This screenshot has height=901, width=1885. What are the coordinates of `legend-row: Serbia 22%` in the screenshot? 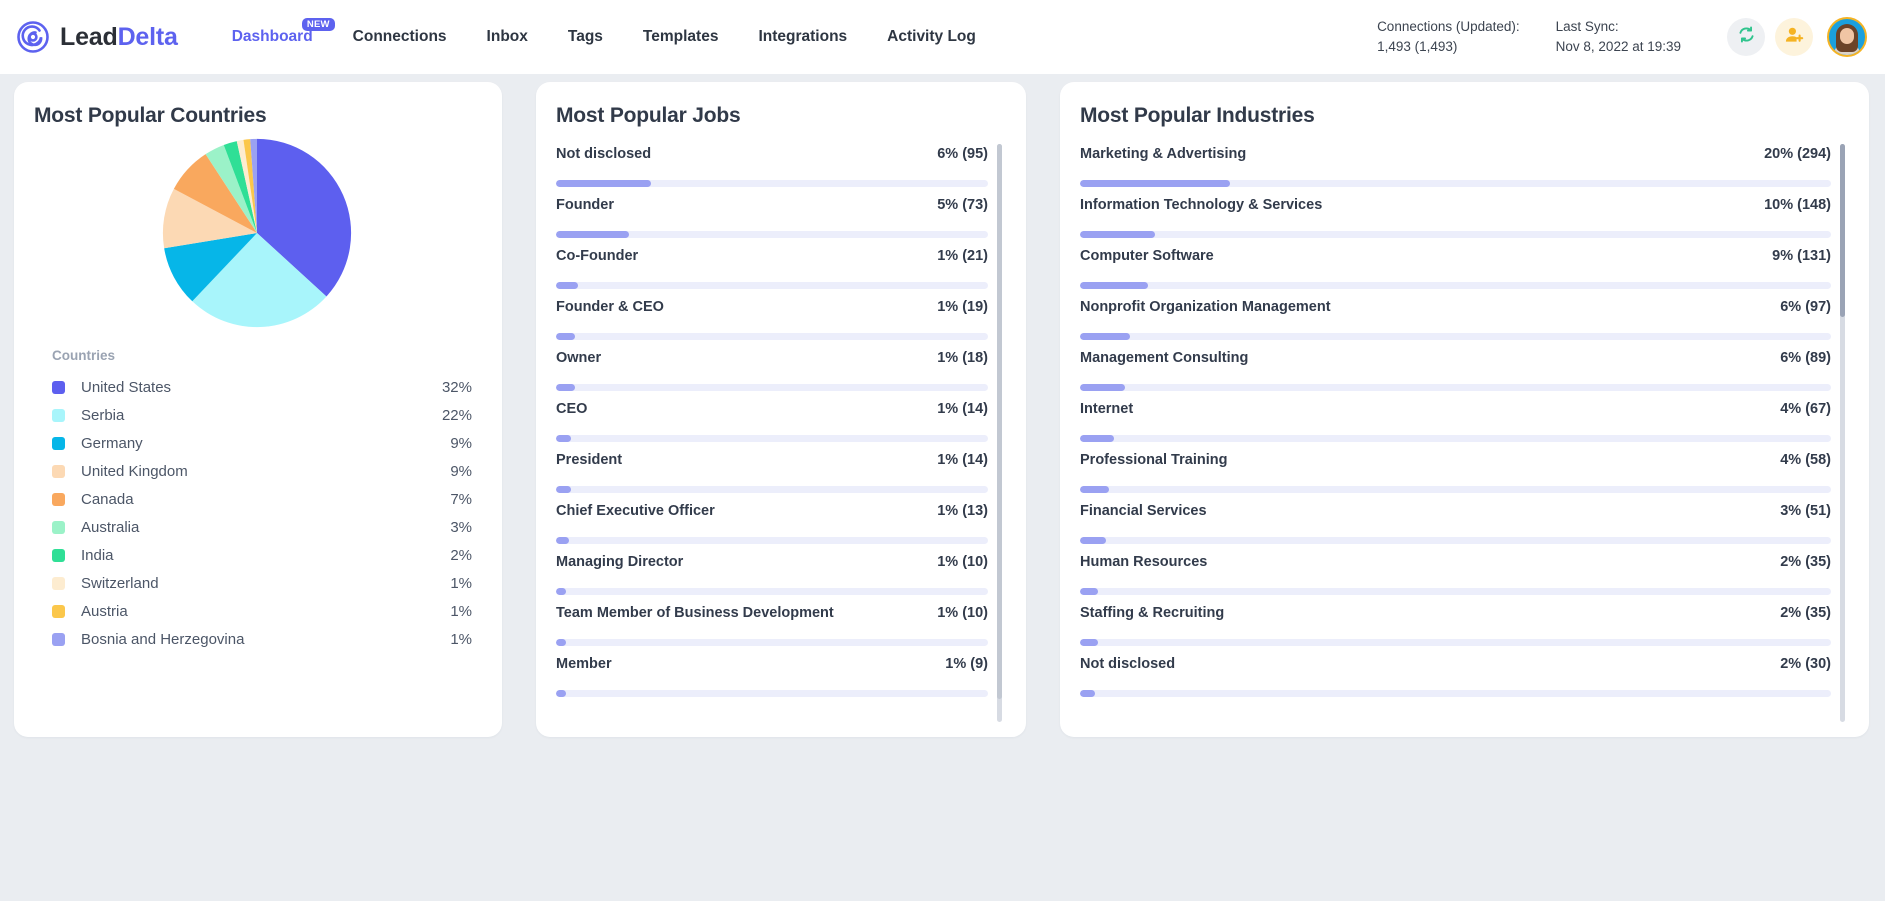 It's located at (257, 415).